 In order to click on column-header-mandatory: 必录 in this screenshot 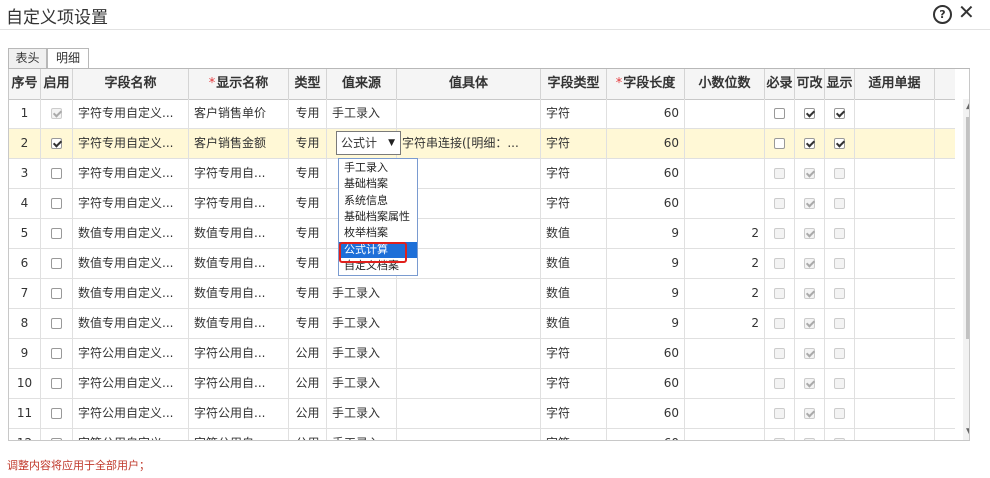, I will do `click(780, 84)`.